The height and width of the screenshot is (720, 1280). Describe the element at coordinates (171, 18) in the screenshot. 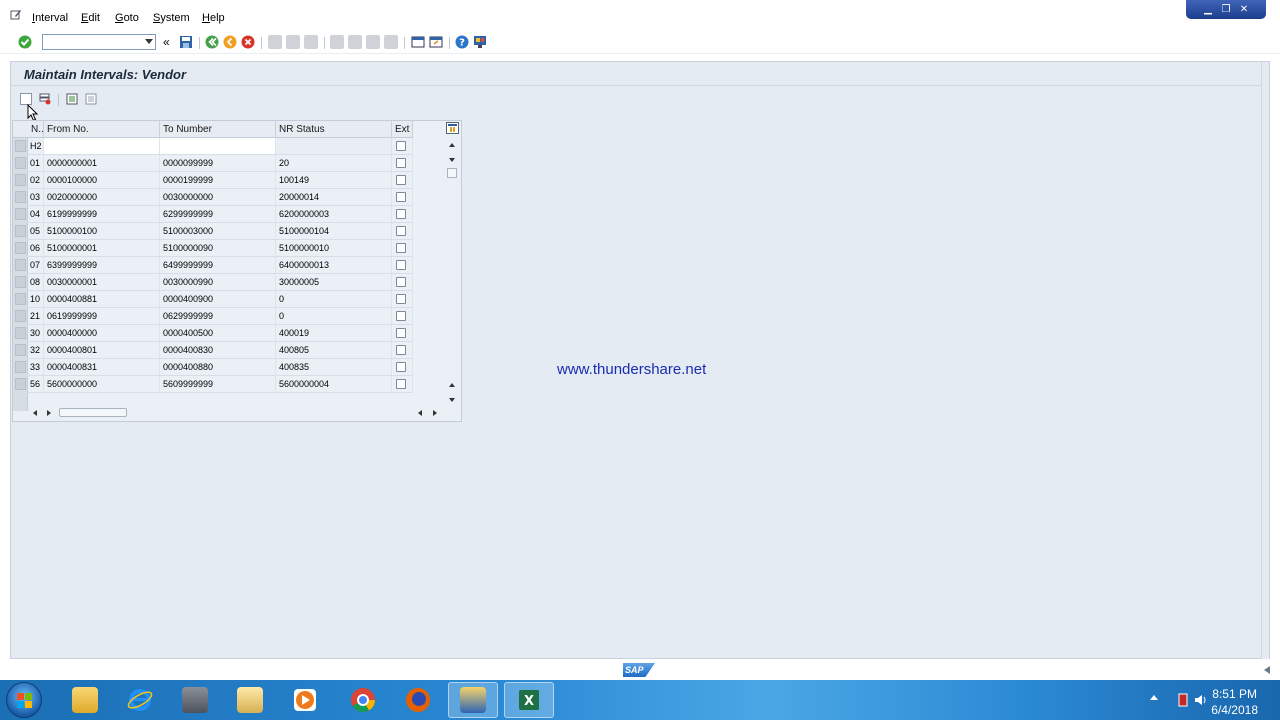

I see `menu-system: System` at that location.